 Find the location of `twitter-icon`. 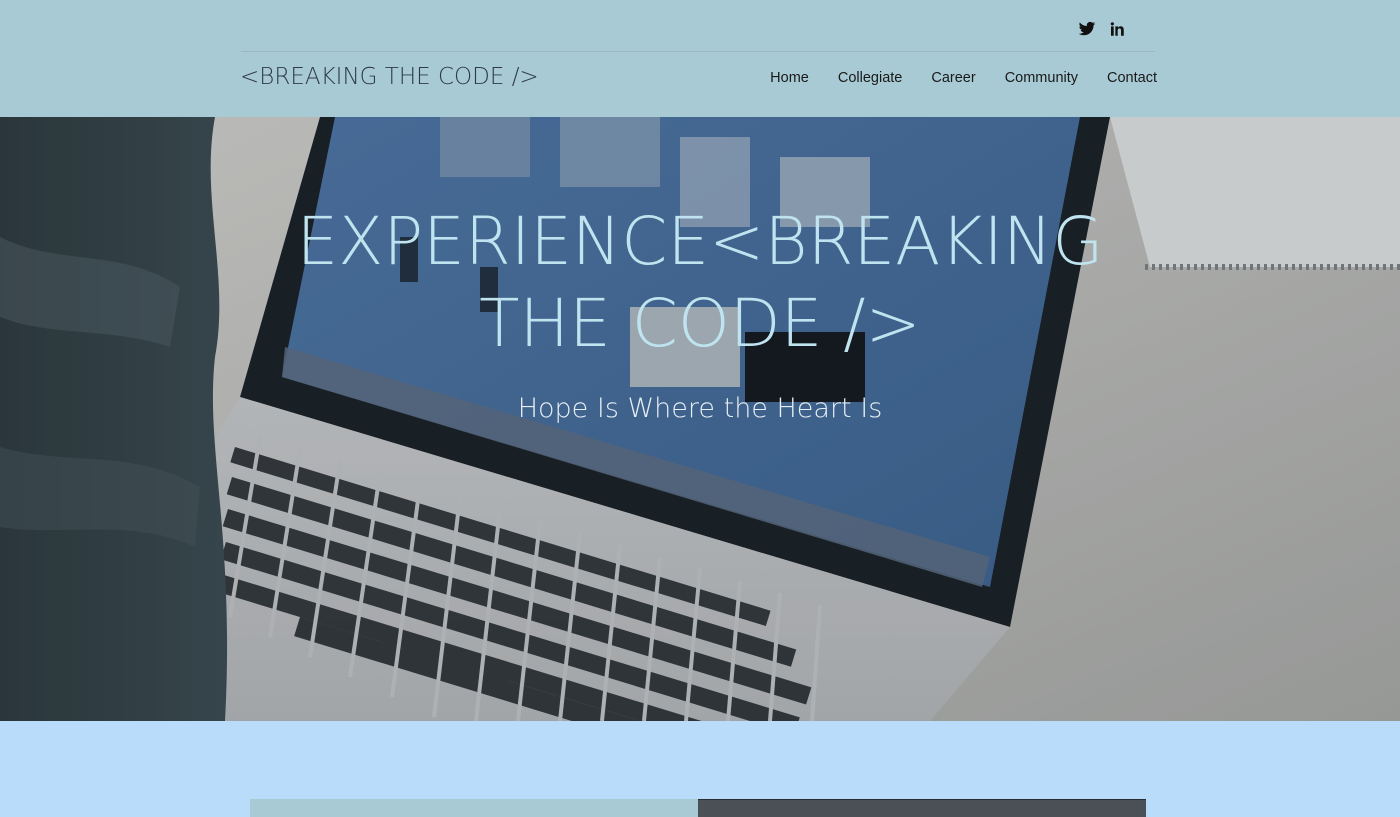

twitter-icon is located at coordinates (1087, 29).